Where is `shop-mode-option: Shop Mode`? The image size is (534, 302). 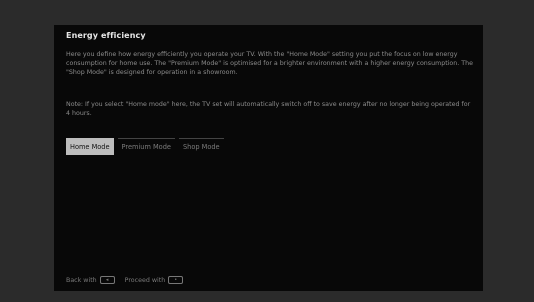
shop-mode-option: Shop Mode is located at coordinates (201, 146).